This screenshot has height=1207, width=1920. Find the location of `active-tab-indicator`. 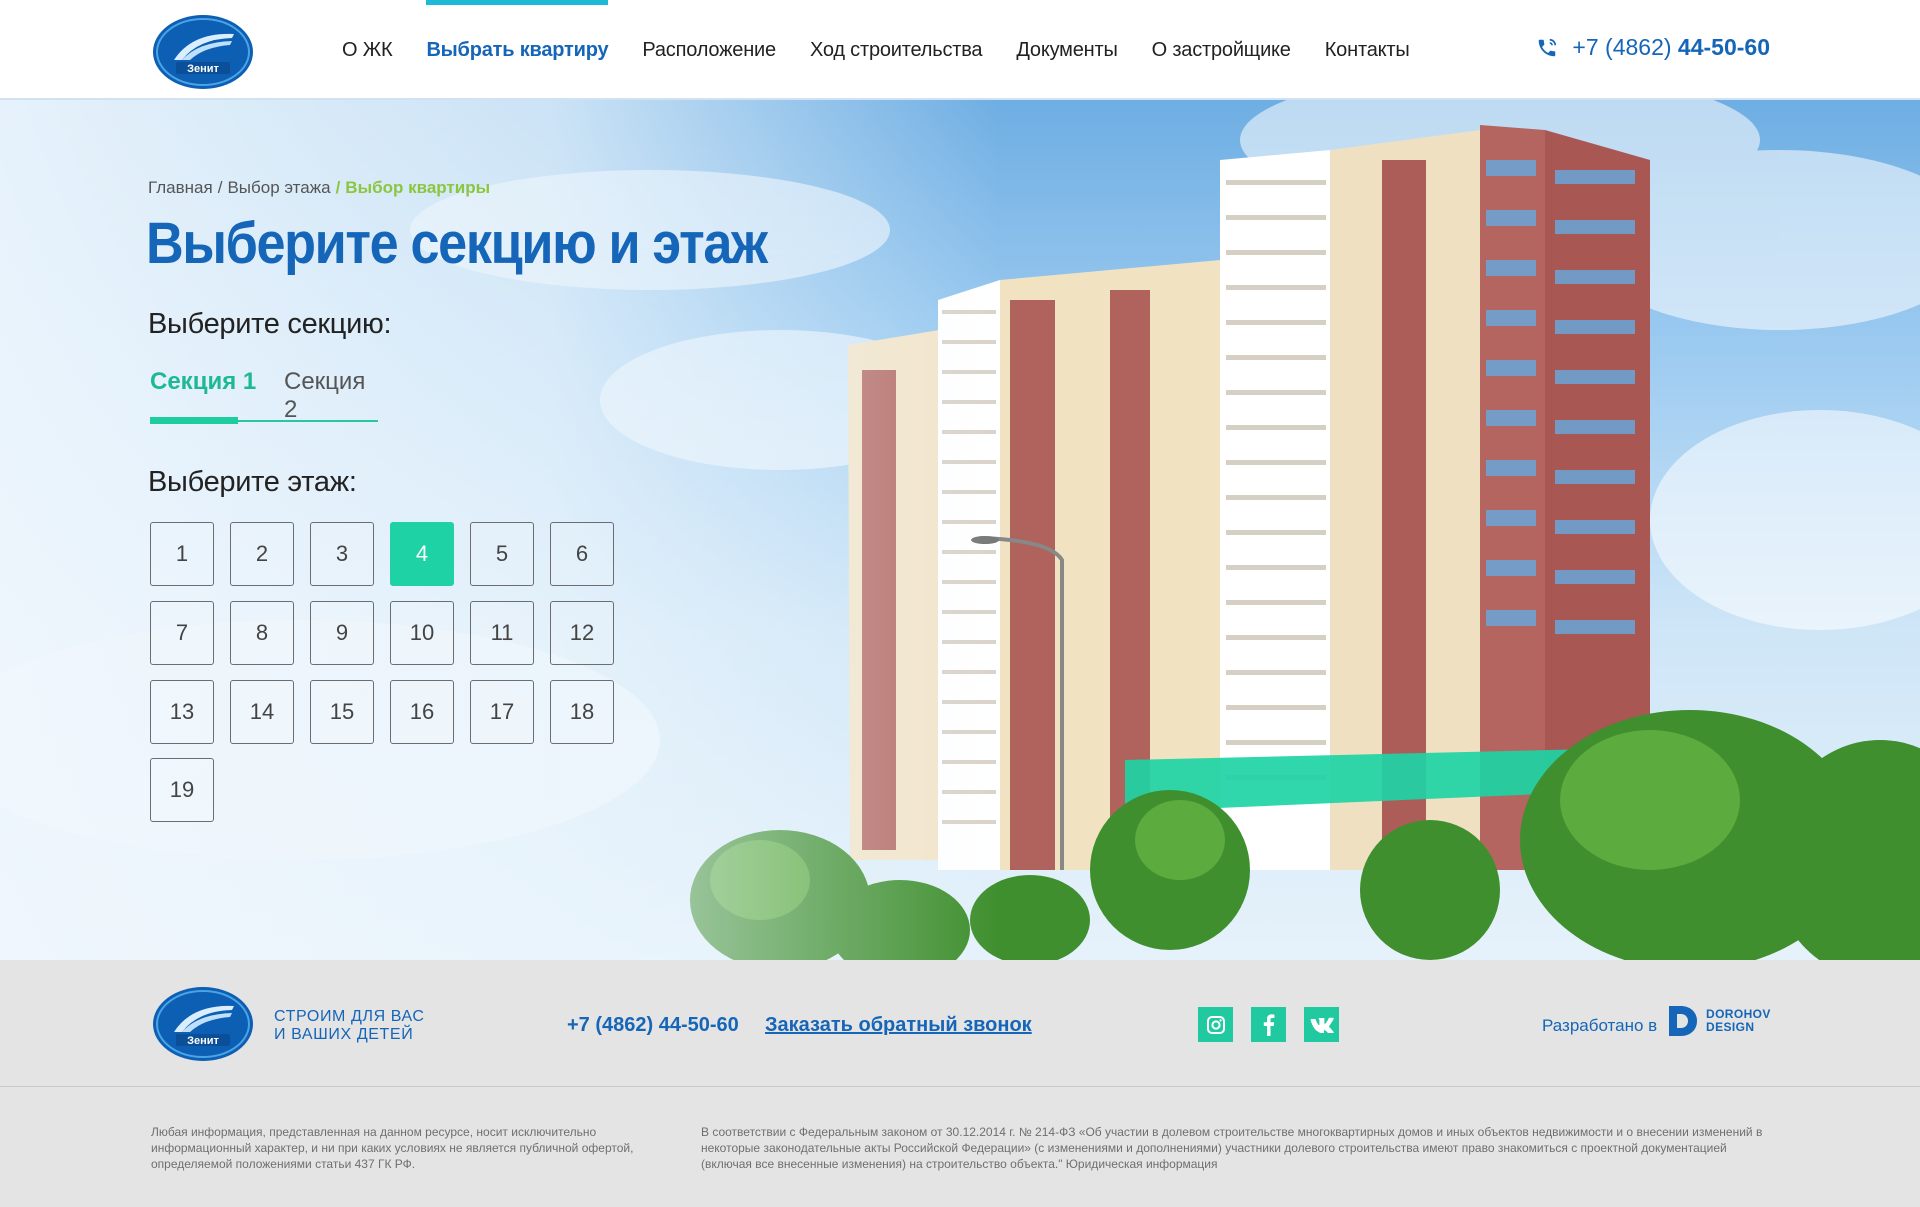

active-tab-indicator is located at coordinates (194, 420).